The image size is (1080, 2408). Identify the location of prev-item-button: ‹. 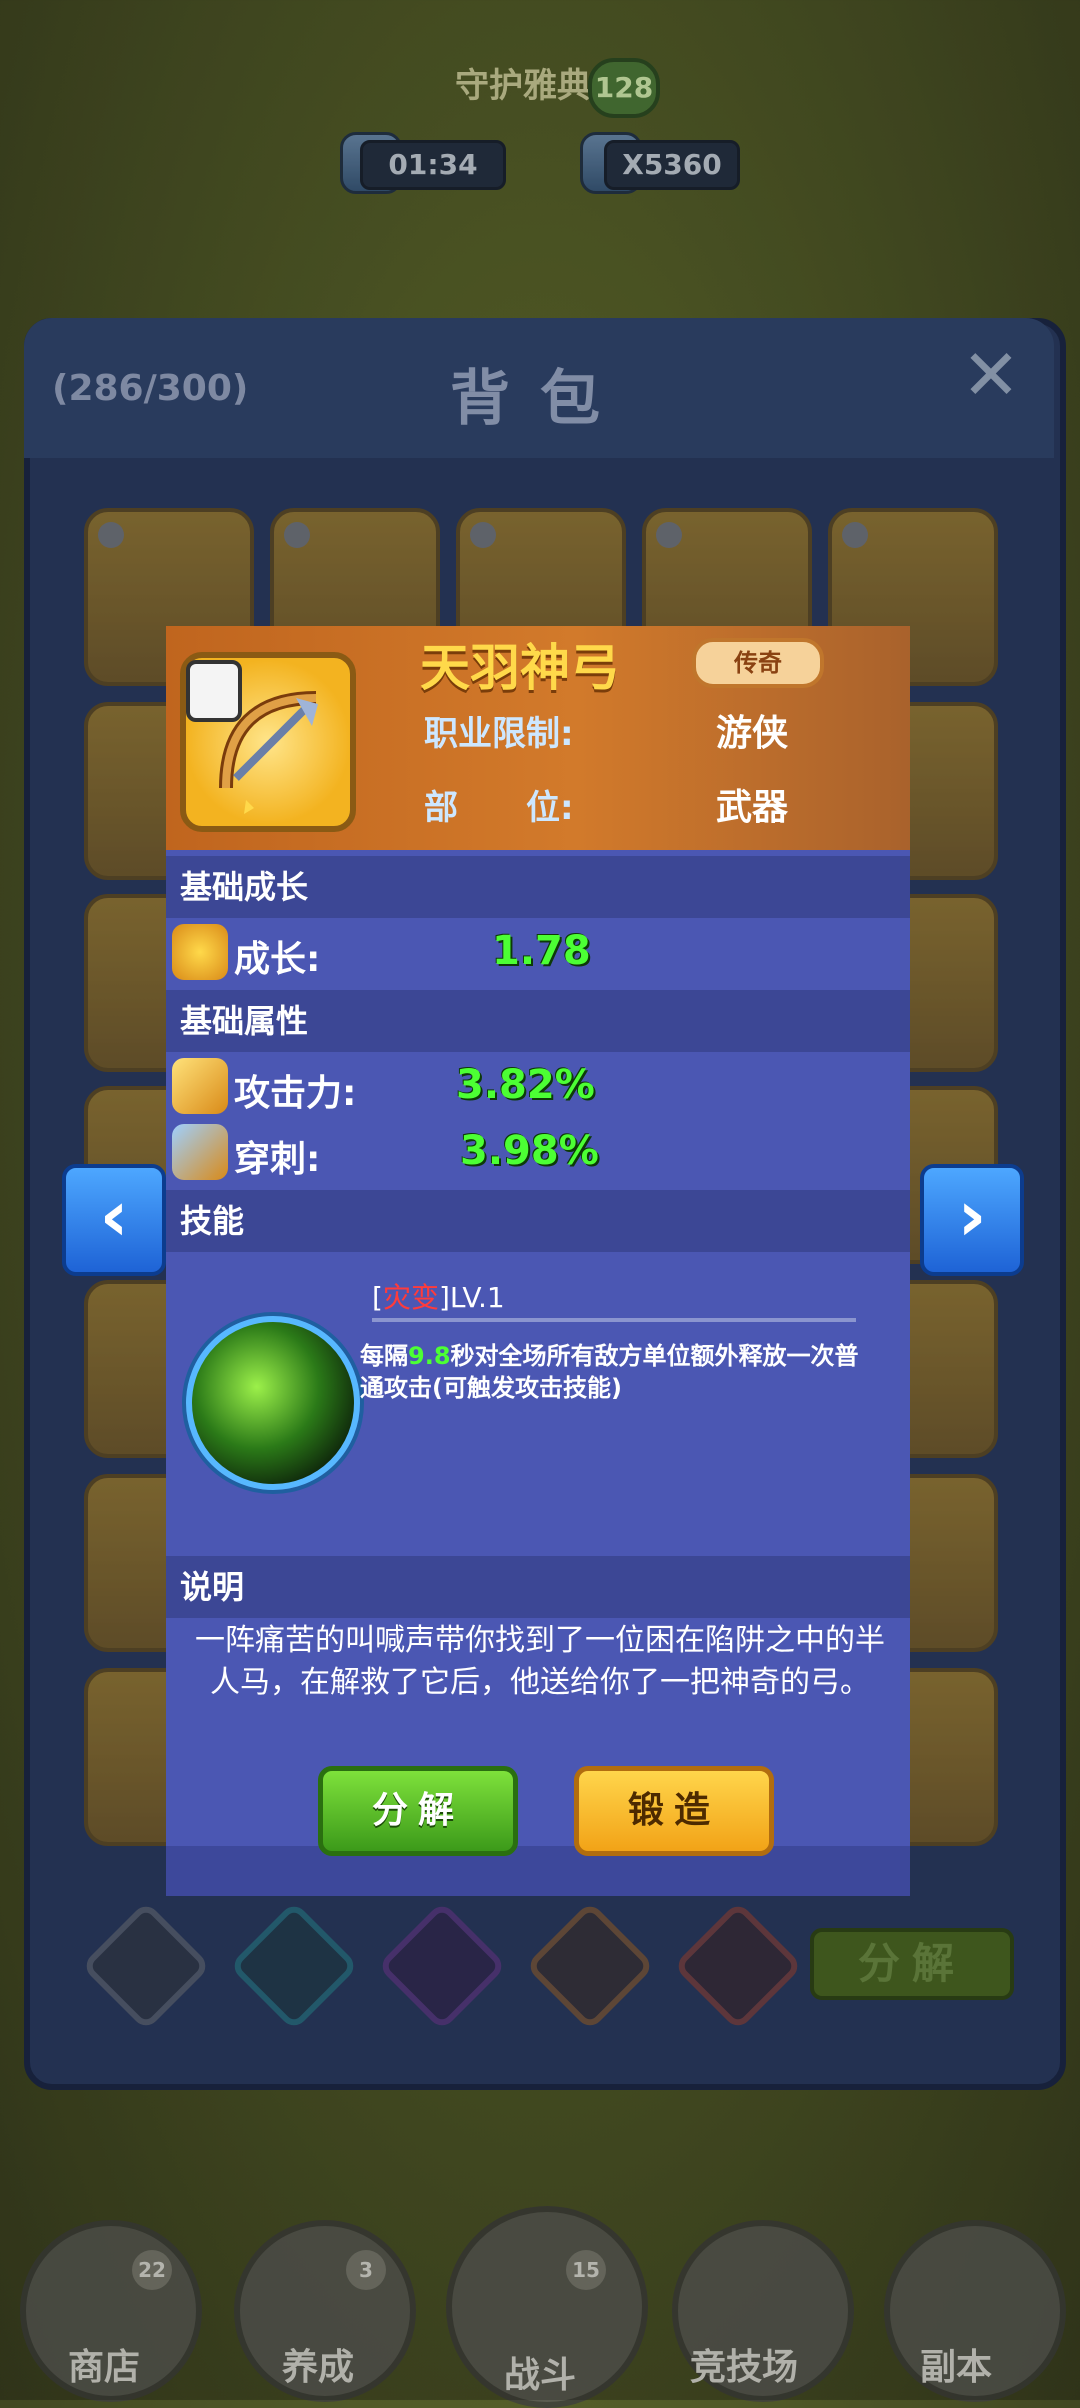
(114, 1220).